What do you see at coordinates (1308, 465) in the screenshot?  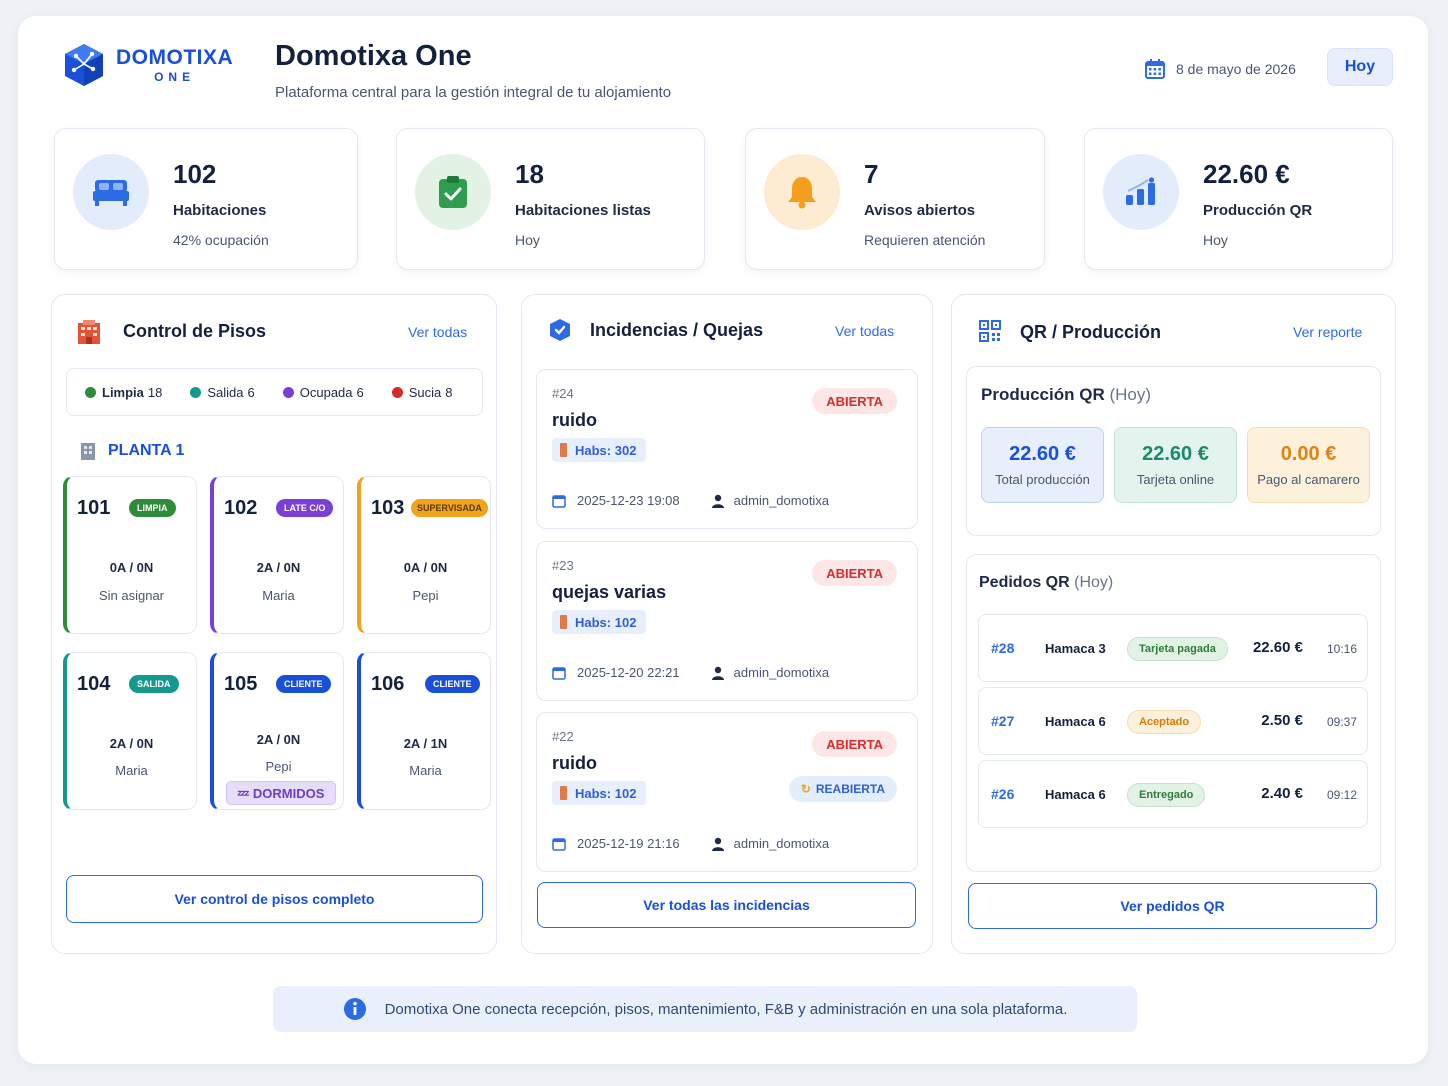 I see `kpi-pay-waiter: 0.00 € Pago al camarero` at bounding box center [1308, 465].